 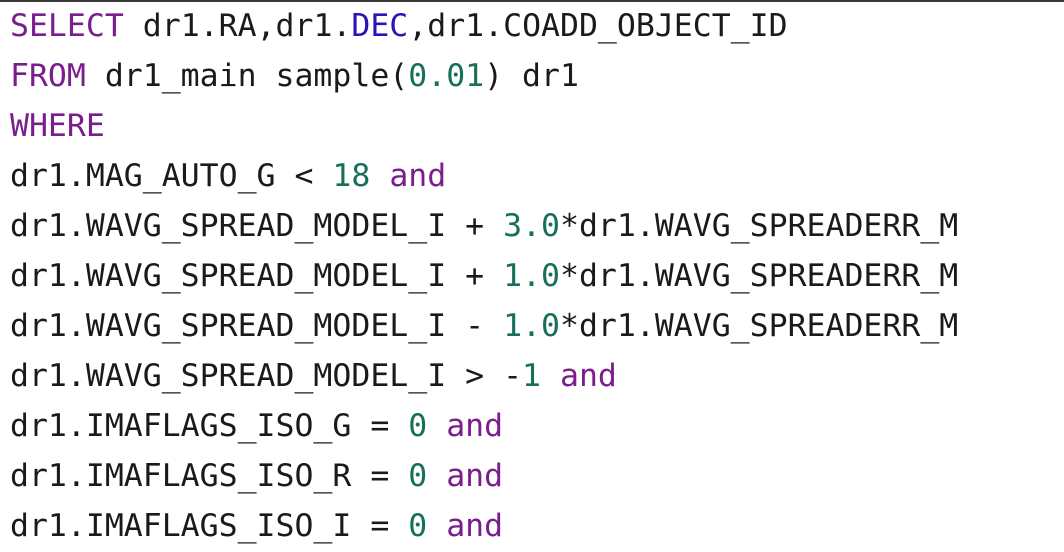 I want to click on code-line: dr1.WAVG_SPREAD_MODEL_I > -1 and, so click(x=484, y=376).